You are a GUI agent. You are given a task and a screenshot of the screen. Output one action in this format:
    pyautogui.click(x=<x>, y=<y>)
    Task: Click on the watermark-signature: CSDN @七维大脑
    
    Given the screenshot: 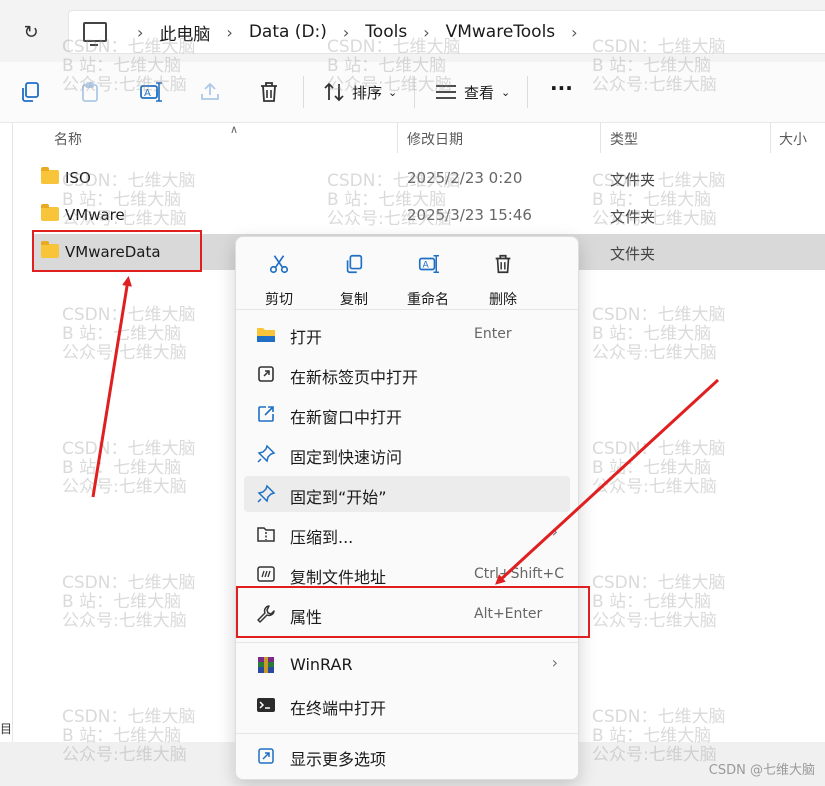 What is the action you would take?
    pyautogui.click(x=761, y=770)
    